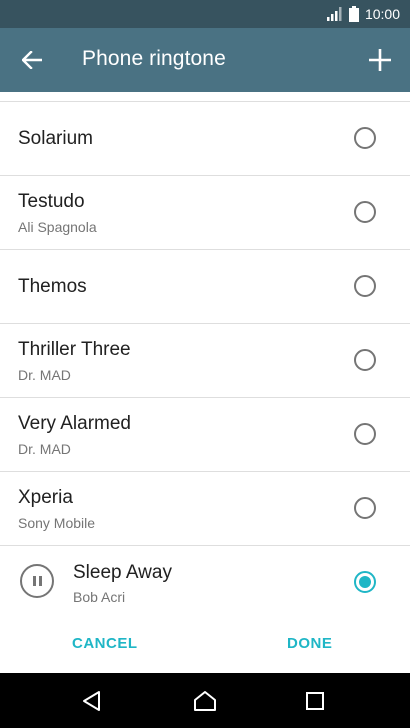 The width and height of the screenshot is (410, 728). What do you see at coordinates (51, 201) in the screenshot?
I see `ringtone-title: Testudo` at bounding box center [51, 201].